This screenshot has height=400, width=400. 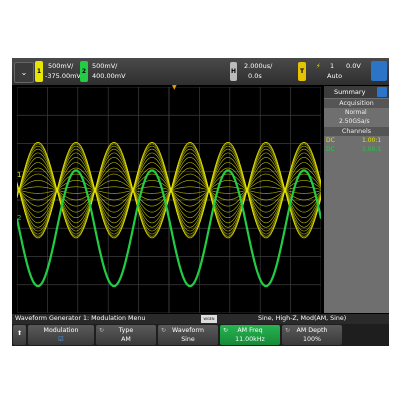 What do you see at coordinates (63, 76) in the screenshot?
I see `ch1-offset: -375.00mV` at bounding box center [63, 76].